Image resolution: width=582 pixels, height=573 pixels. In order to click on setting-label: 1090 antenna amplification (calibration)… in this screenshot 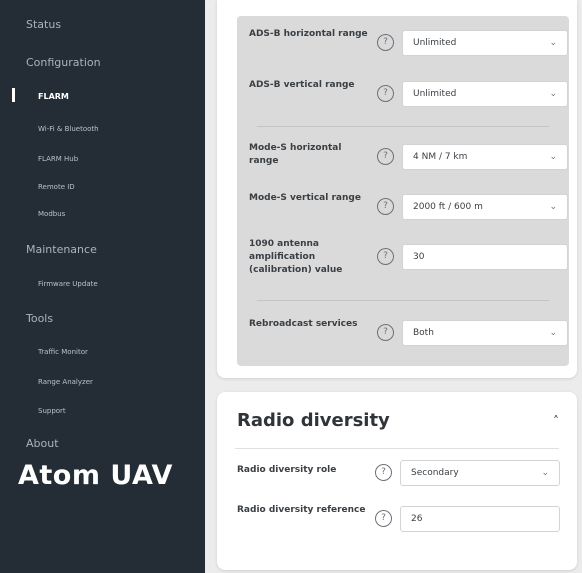, I will do `click(296, 257)`.